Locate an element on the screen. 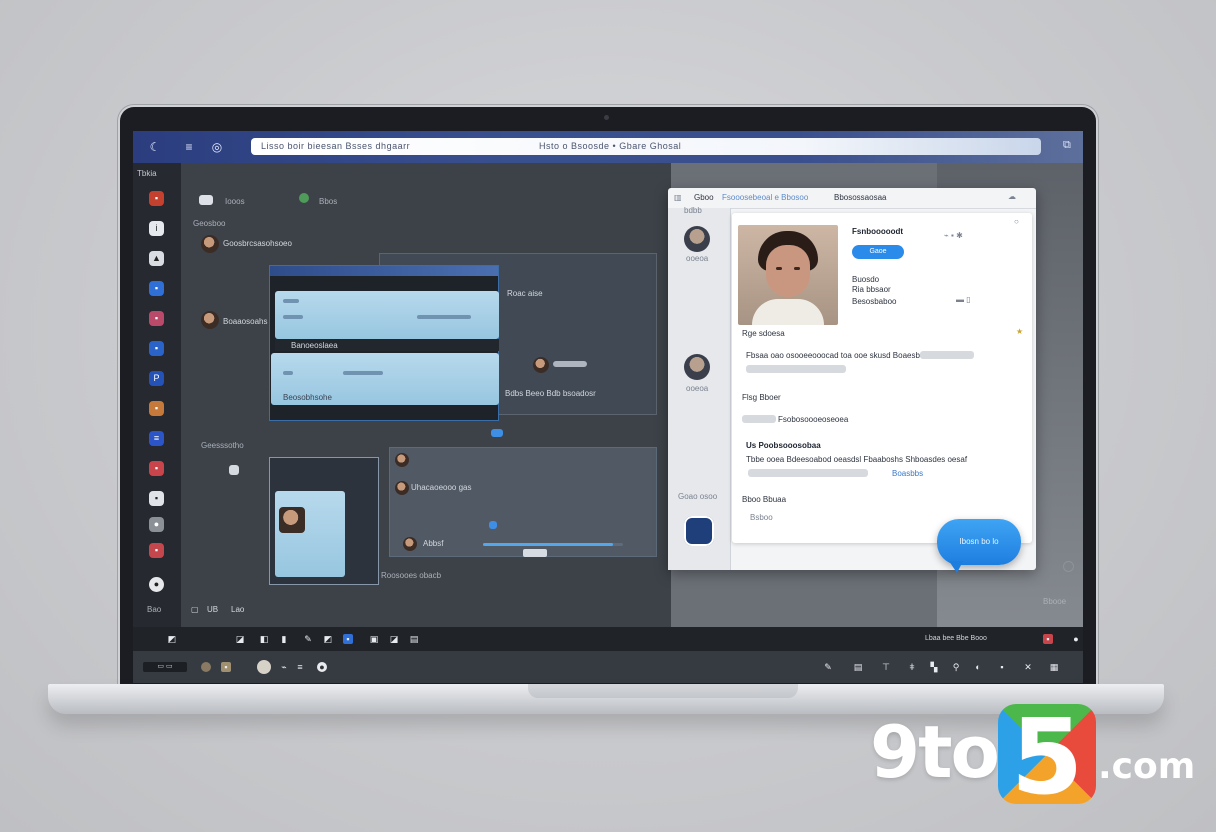 The image size is (1216, 832). profile-photo is located at coordinates (788, 275).